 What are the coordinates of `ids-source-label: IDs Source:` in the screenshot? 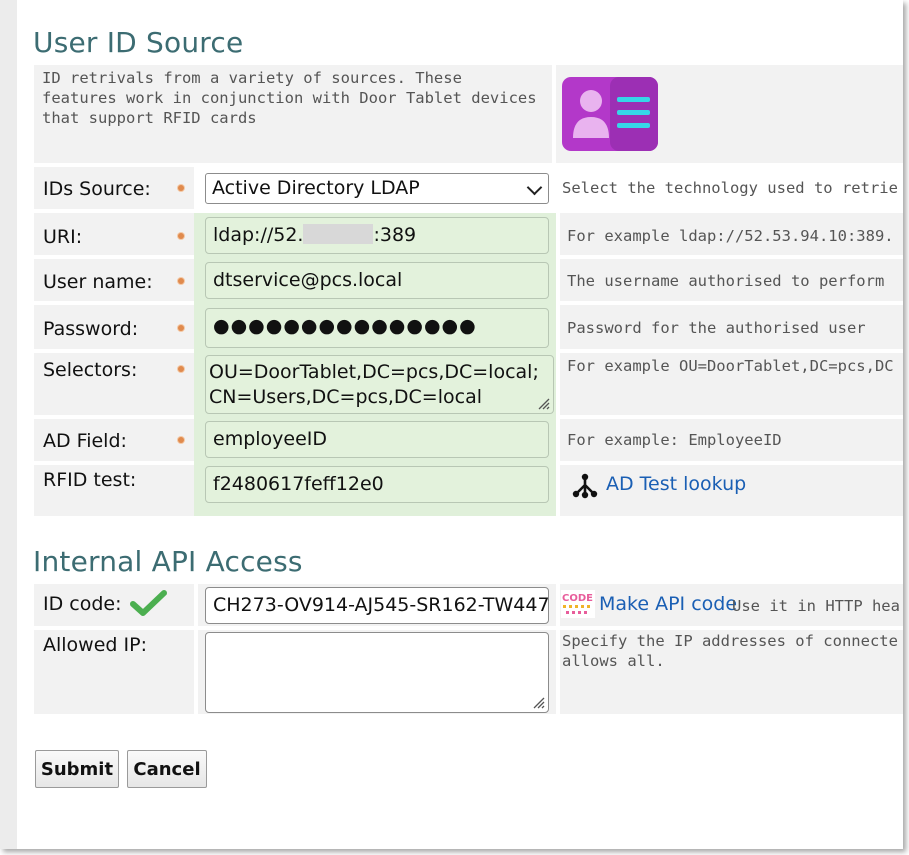 It's located at (97, 189).